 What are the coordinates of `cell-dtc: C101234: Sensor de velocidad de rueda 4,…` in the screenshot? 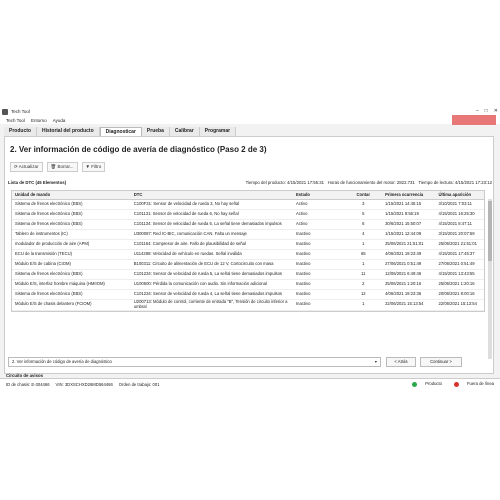 It's located at (208, 294).